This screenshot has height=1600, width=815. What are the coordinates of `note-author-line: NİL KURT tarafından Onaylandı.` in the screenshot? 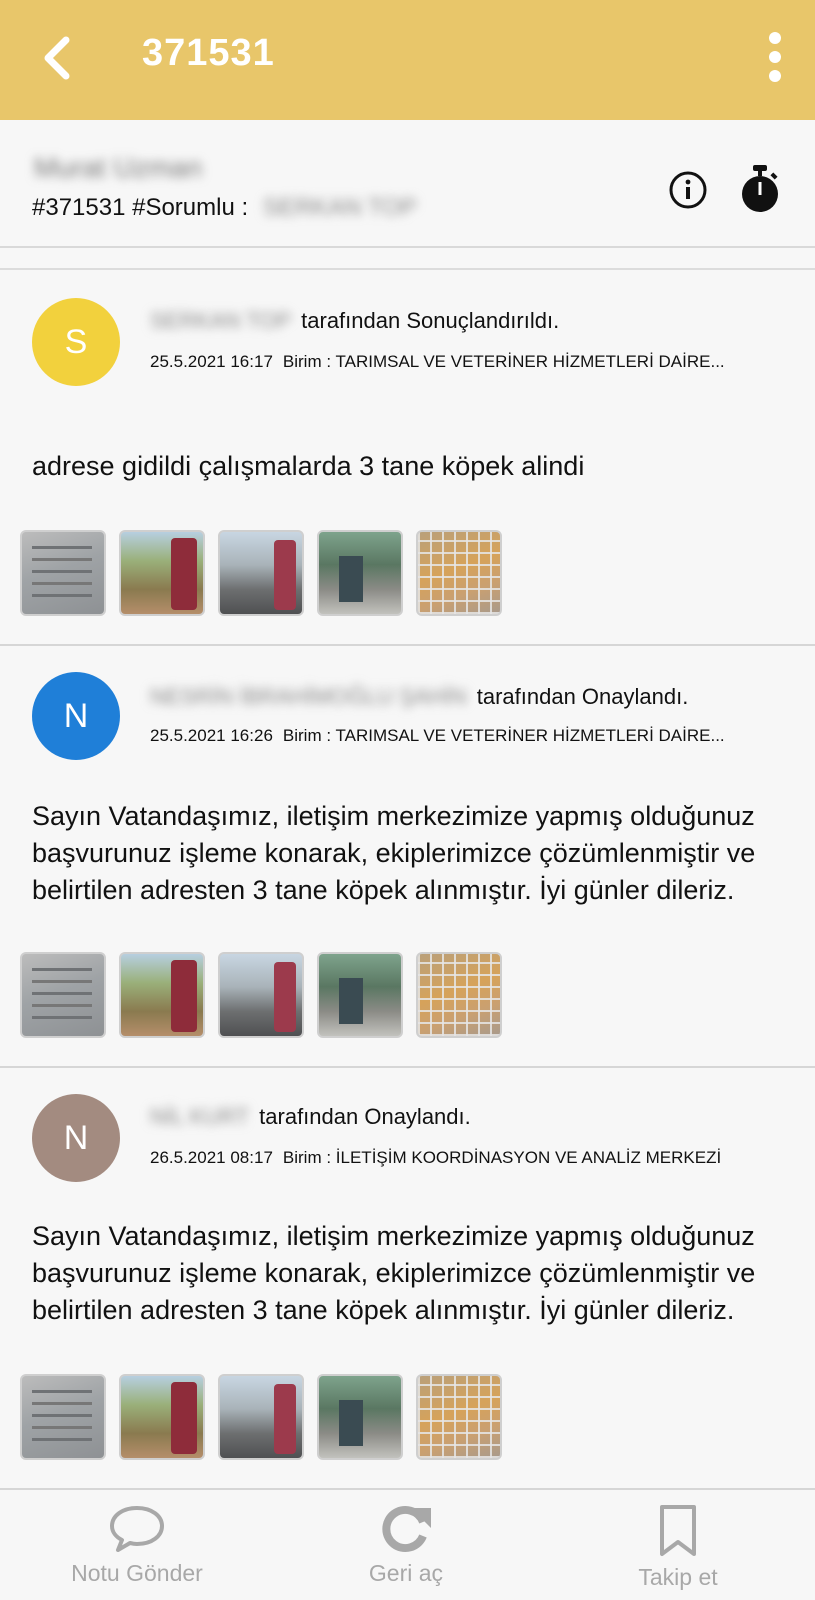 It's located at (310, 1117).